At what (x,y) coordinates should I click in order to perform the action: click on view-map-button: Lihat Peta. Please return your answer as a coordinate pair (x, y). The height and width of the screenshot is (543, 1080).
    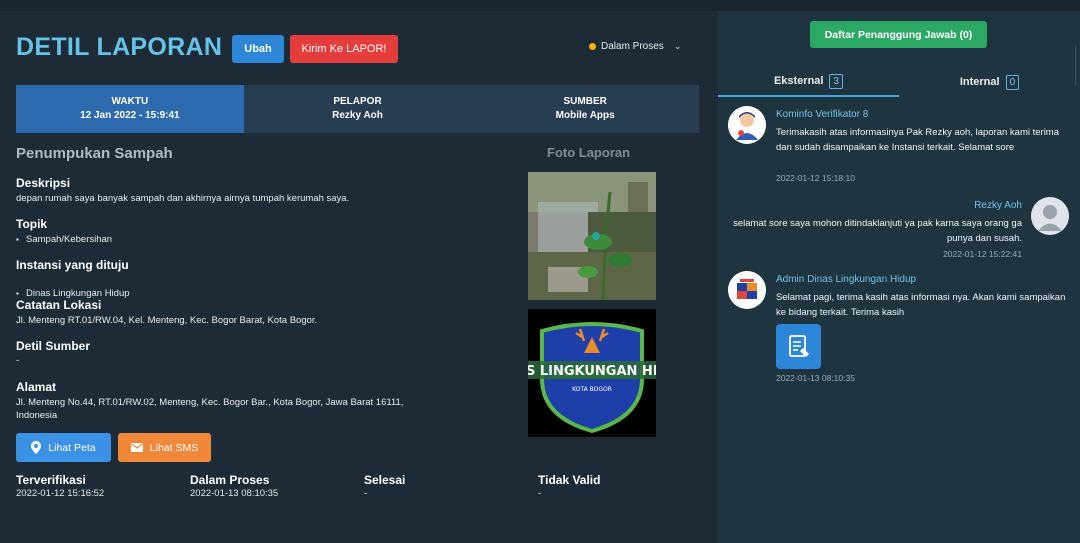
    Looking at the image, I should click on (63, 447).